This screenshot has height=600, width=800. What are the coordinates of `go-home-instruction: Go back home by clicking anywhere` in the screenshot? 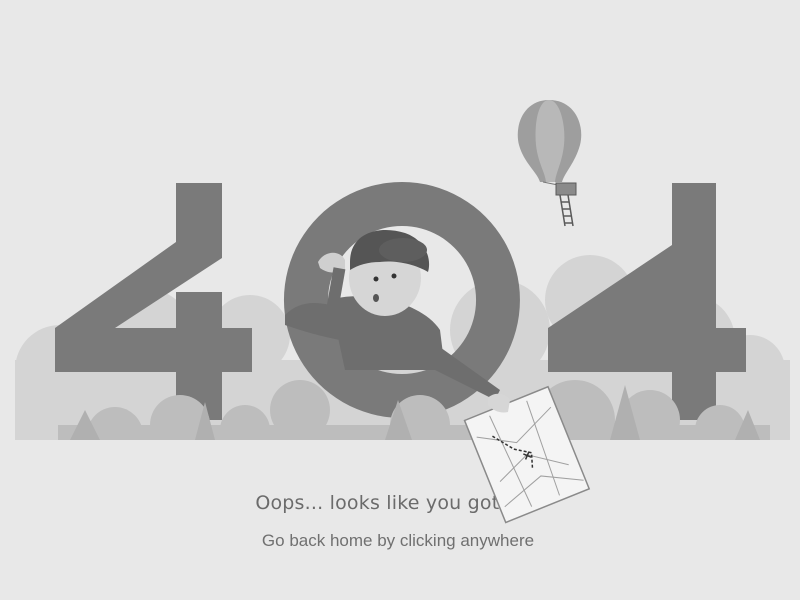 It's located at (398, 541).